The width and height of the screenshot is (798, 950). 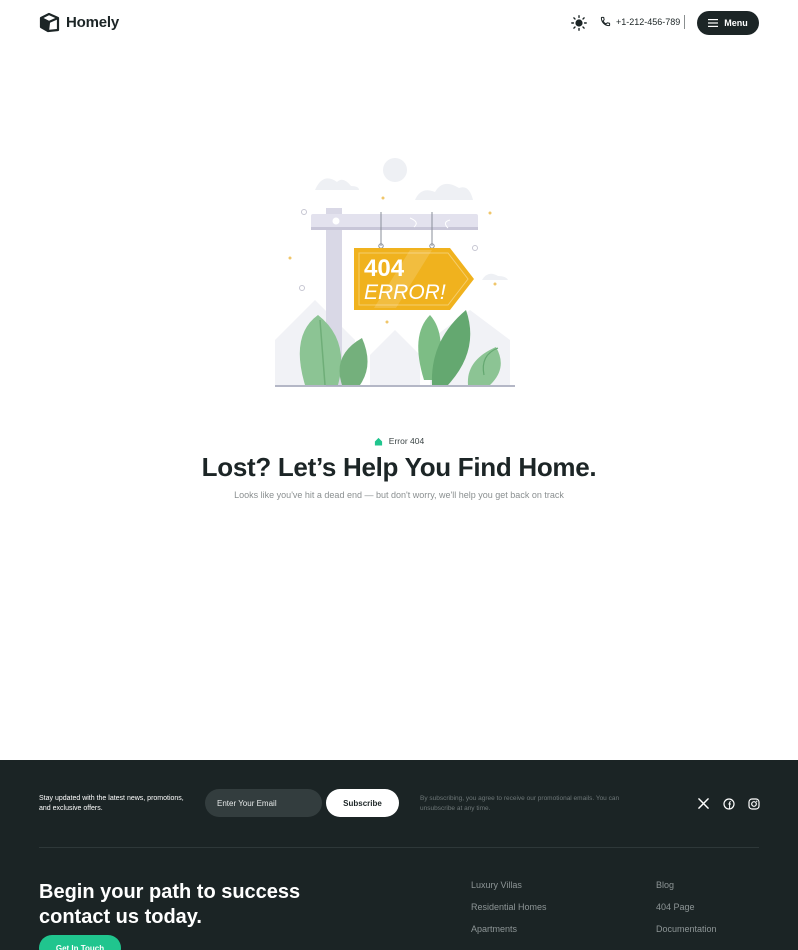 I want to click on house-logo-icon, so click(x=49, y=22).